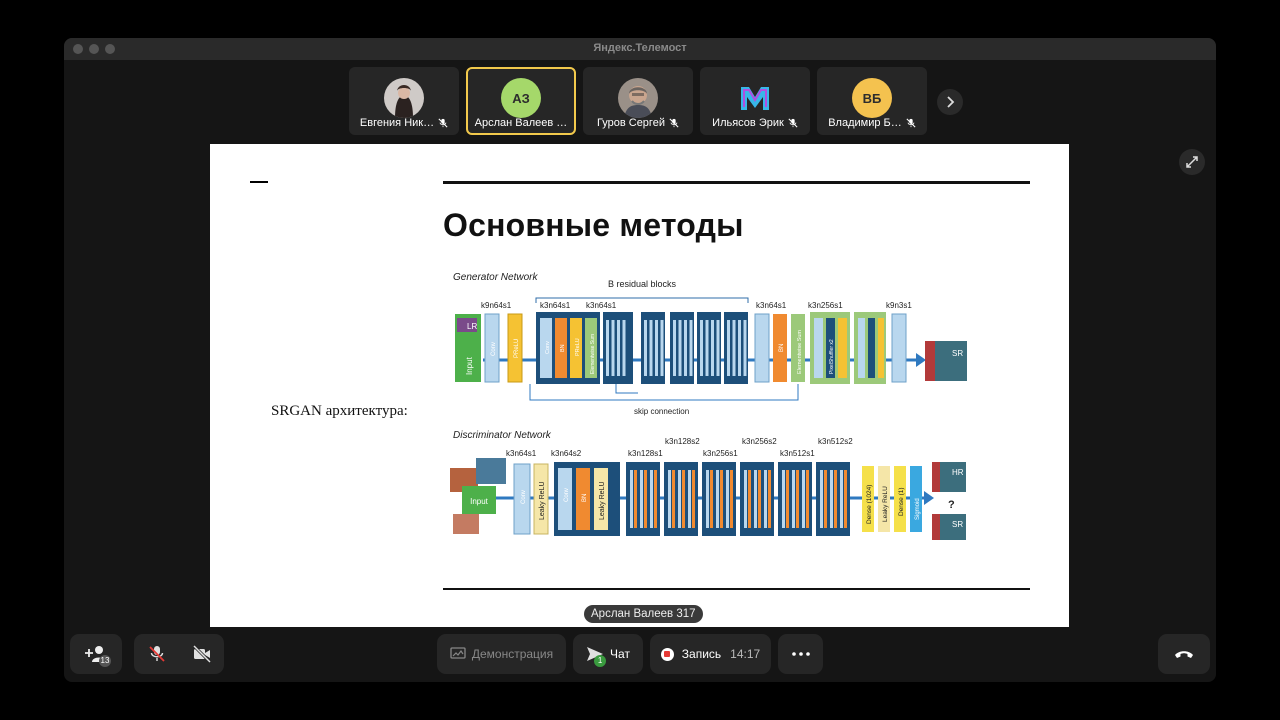 The width and height of the screenshot is (1280, 720). What do you see at coordinates (1192, 162) in the screenshot?
I see `fullscreen-button` at bounding box center [1192, 162].